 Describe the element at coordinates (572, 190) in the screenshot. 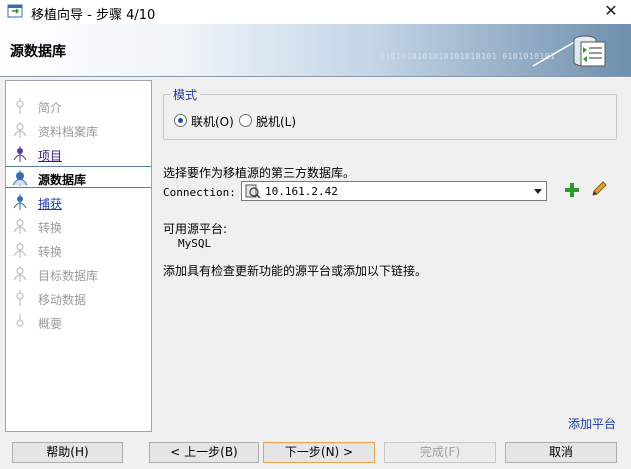

I see `add-connection-button` at that location.